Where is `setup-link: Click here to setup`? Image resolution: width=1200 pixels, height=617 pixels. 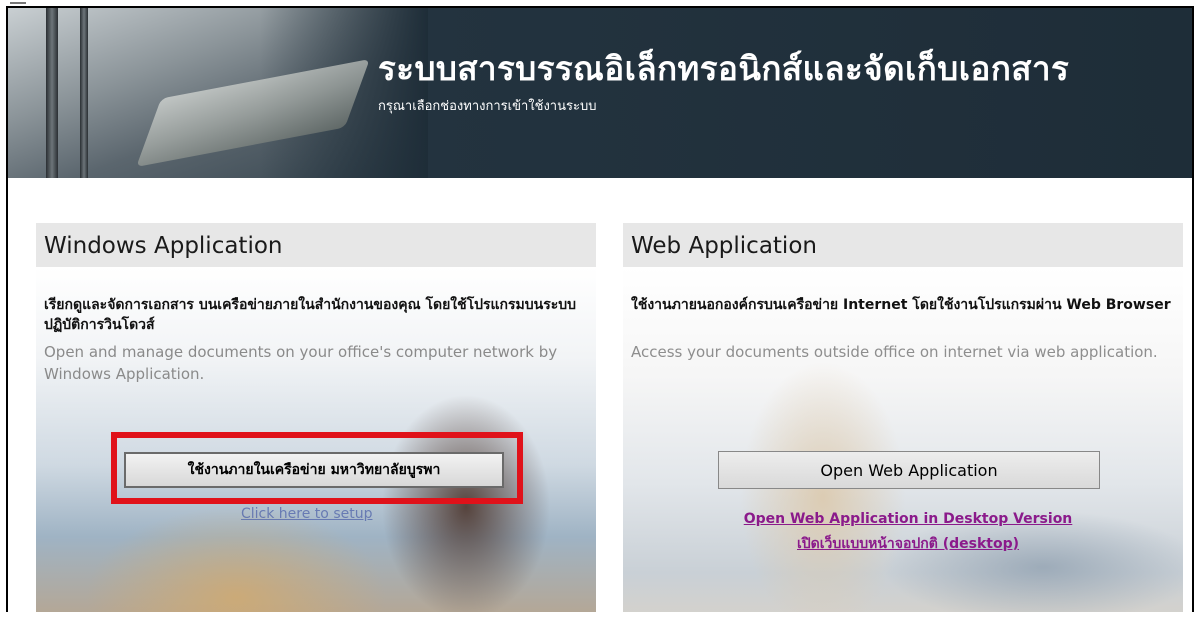 setup-link: Click here to setup is located at coordinates (306, 514).